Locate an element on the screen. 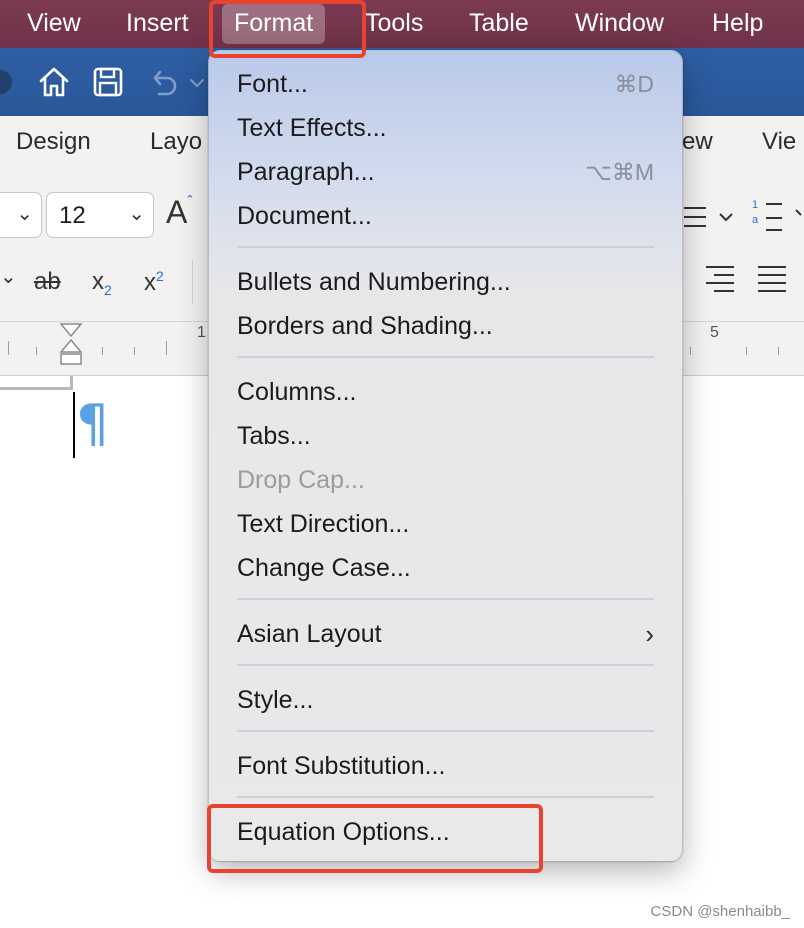  multilevel-list-icon is located at coordinates (712, 217).